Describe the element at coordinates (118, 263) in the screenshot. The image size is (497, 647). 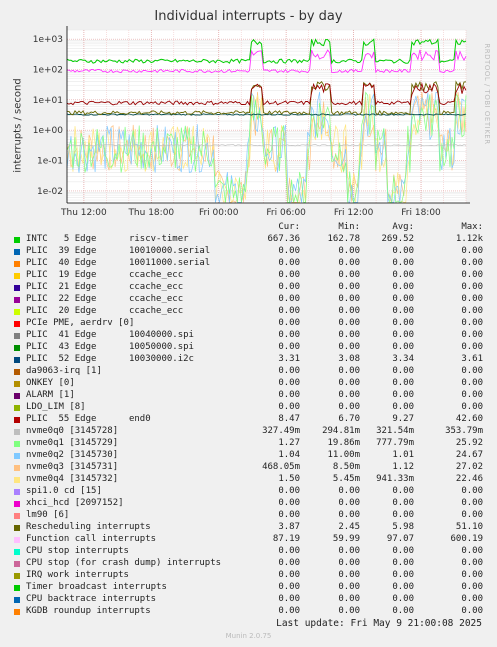
I see `legend-series-name: PLIC 40 Edge 10011000.serial` at that location.